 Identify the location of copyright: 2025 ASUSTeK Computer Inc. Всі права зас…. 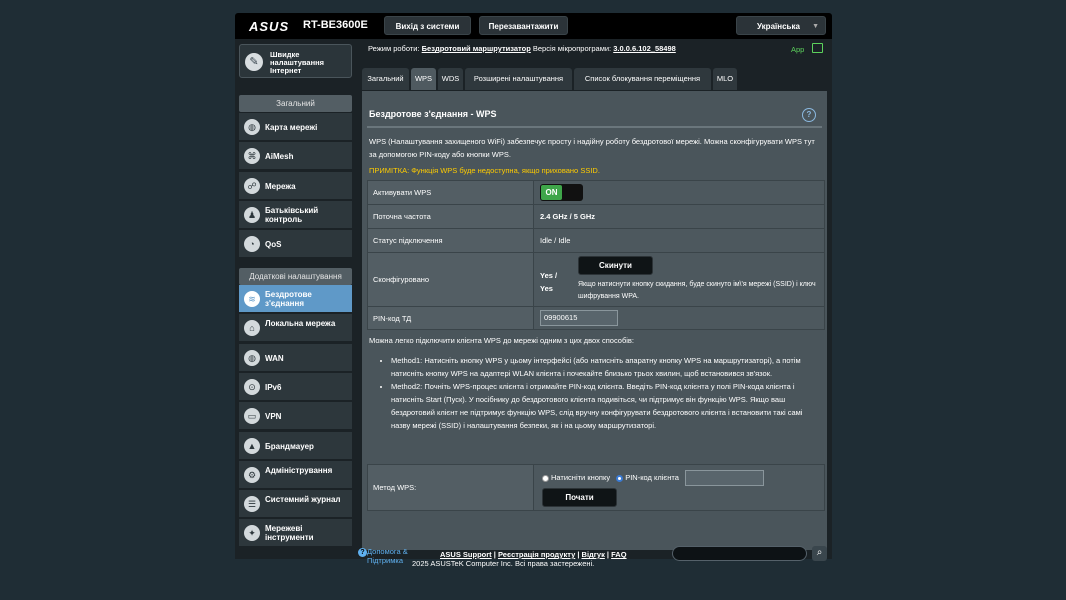
(503, 563).